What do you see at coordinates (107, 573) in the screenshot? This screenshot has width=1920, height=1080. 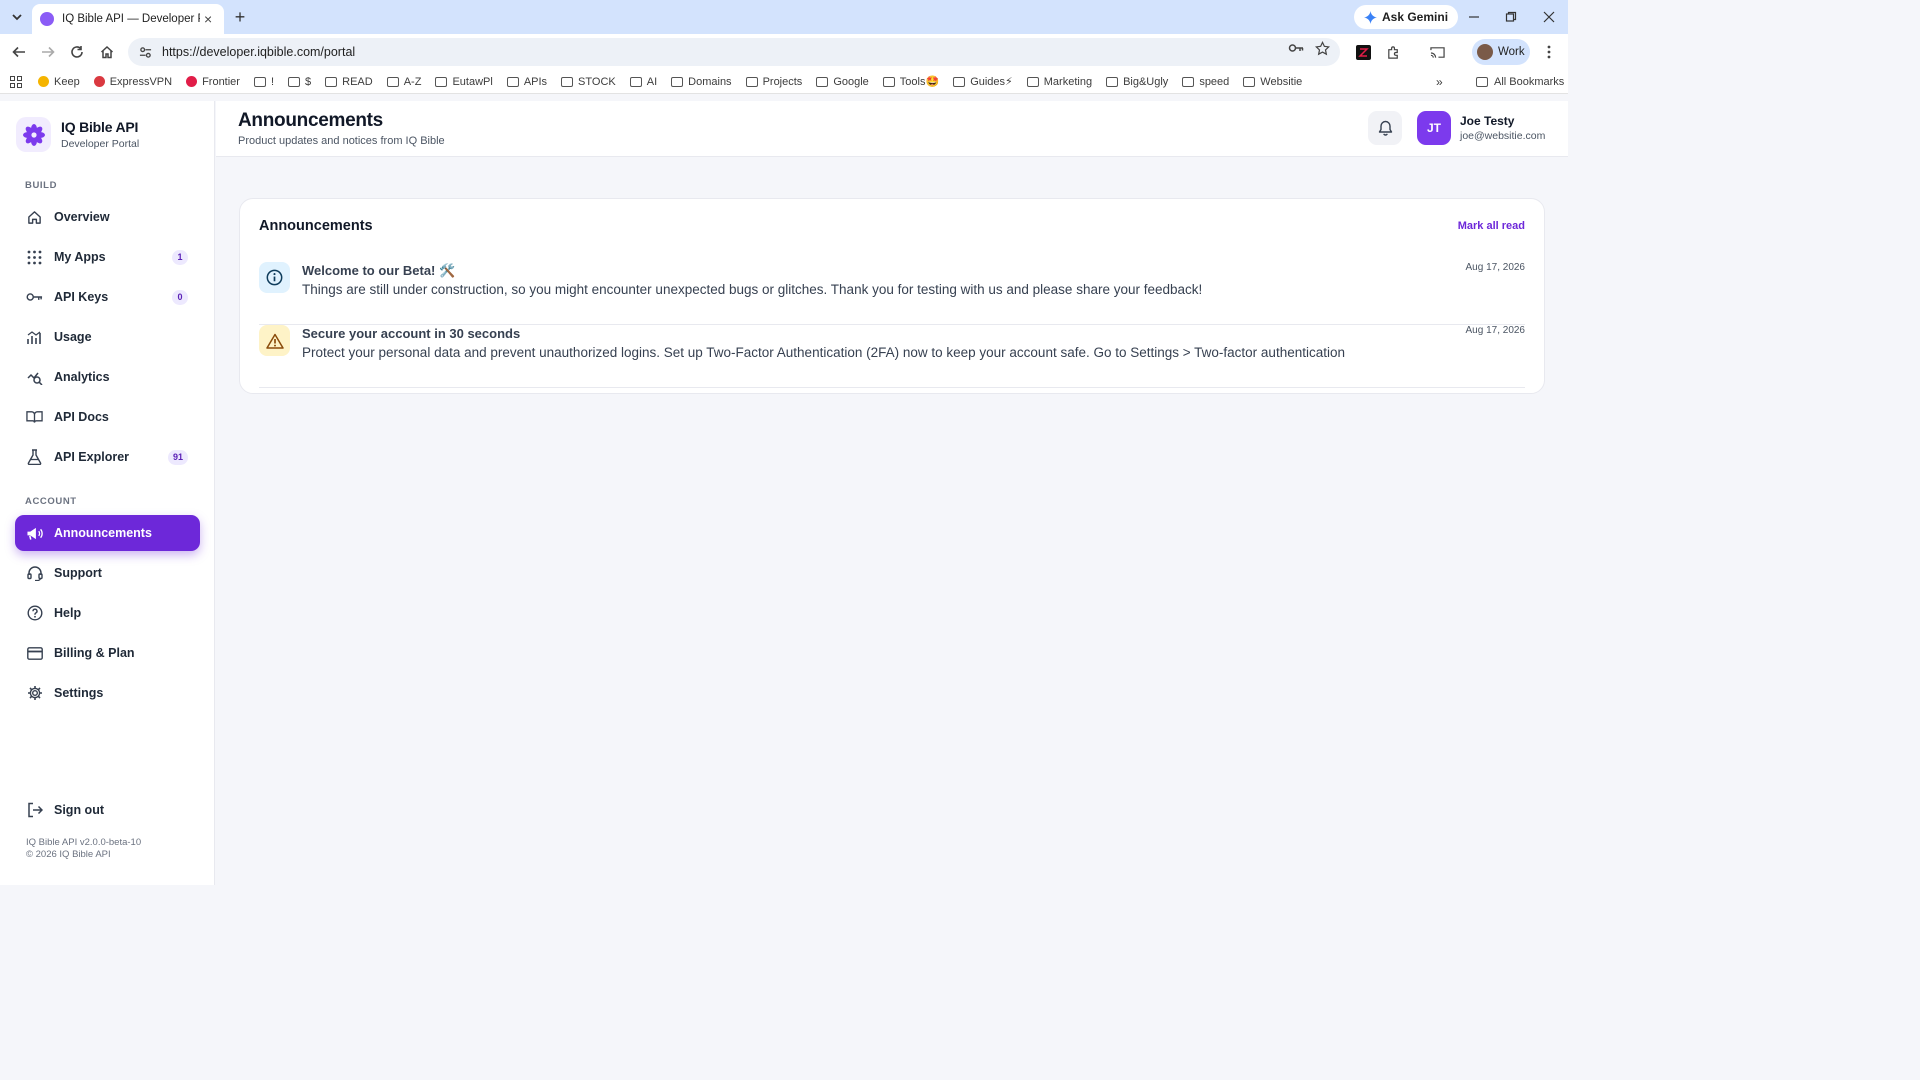 I see `sidebar-item-support: Support` at bounding box center [107, 573].